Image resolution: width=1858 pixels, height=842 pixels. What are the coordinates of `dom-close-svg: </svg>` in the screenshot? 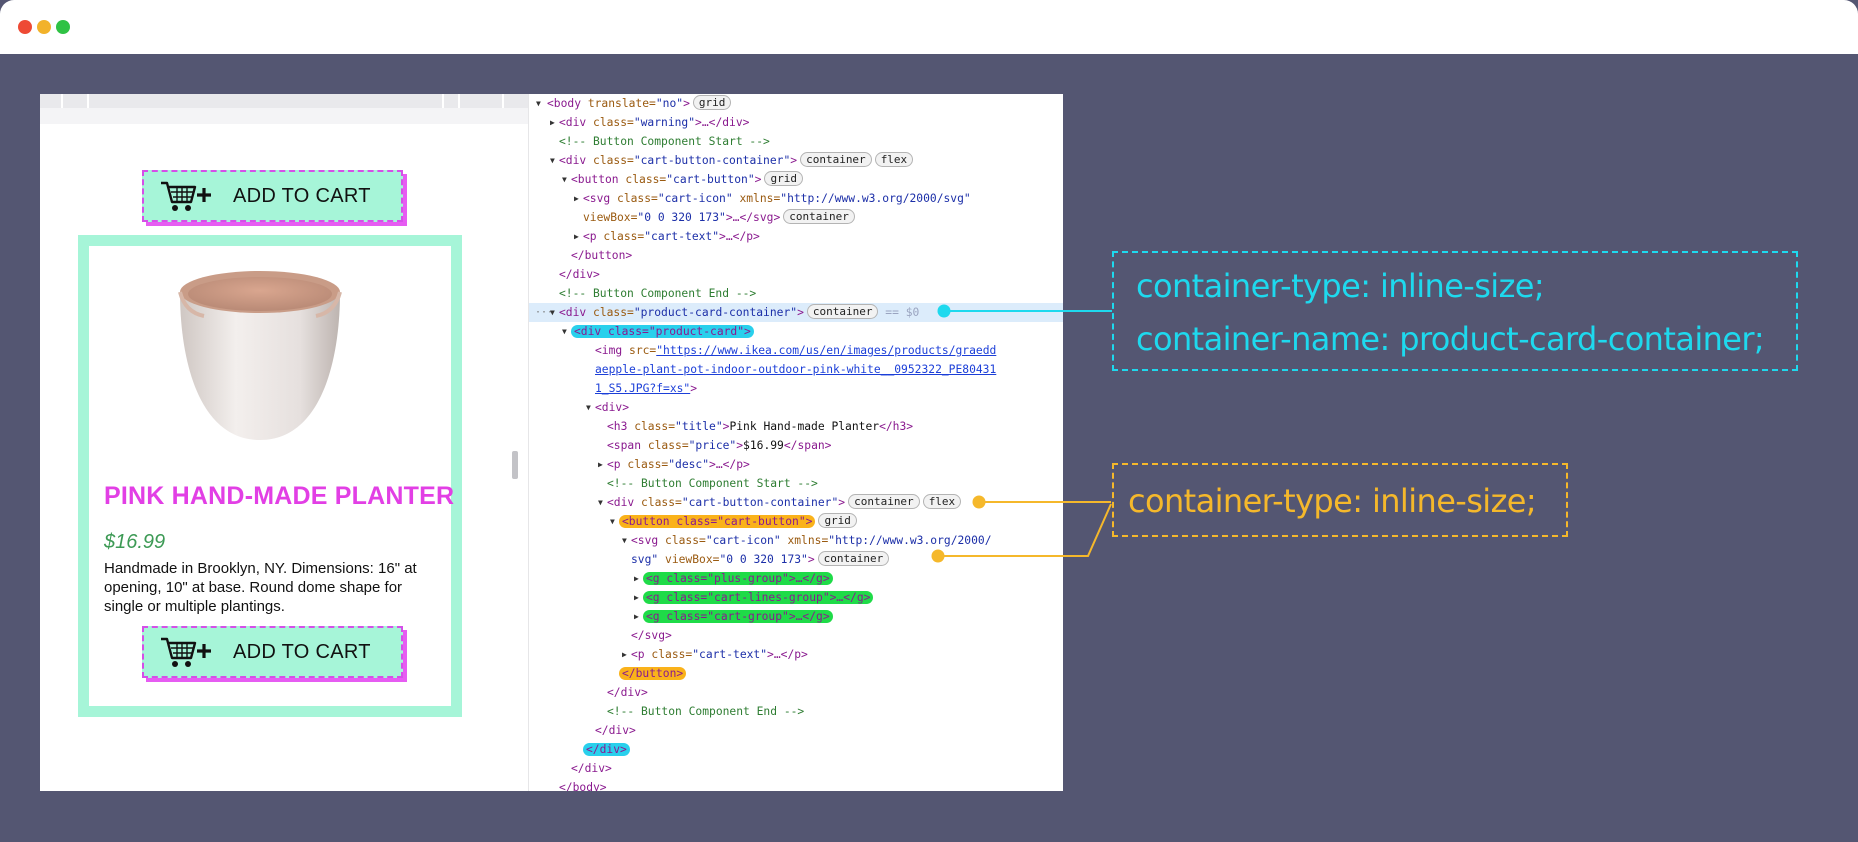 It's located at (796, 635).